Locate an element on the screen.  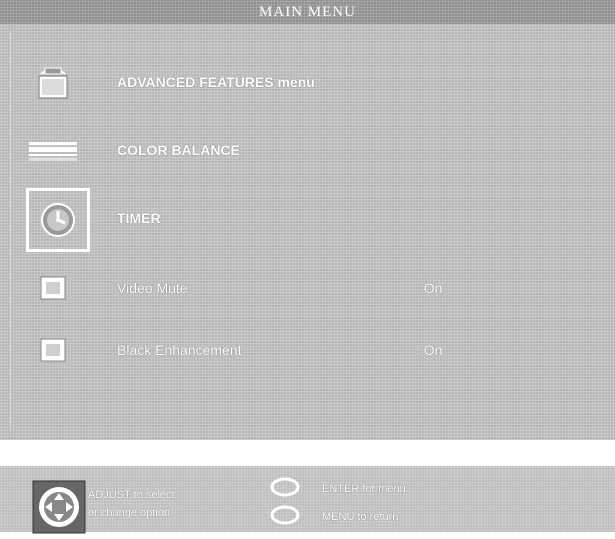
menu-help-text: MENU to return is located at coordinates (360, 517).